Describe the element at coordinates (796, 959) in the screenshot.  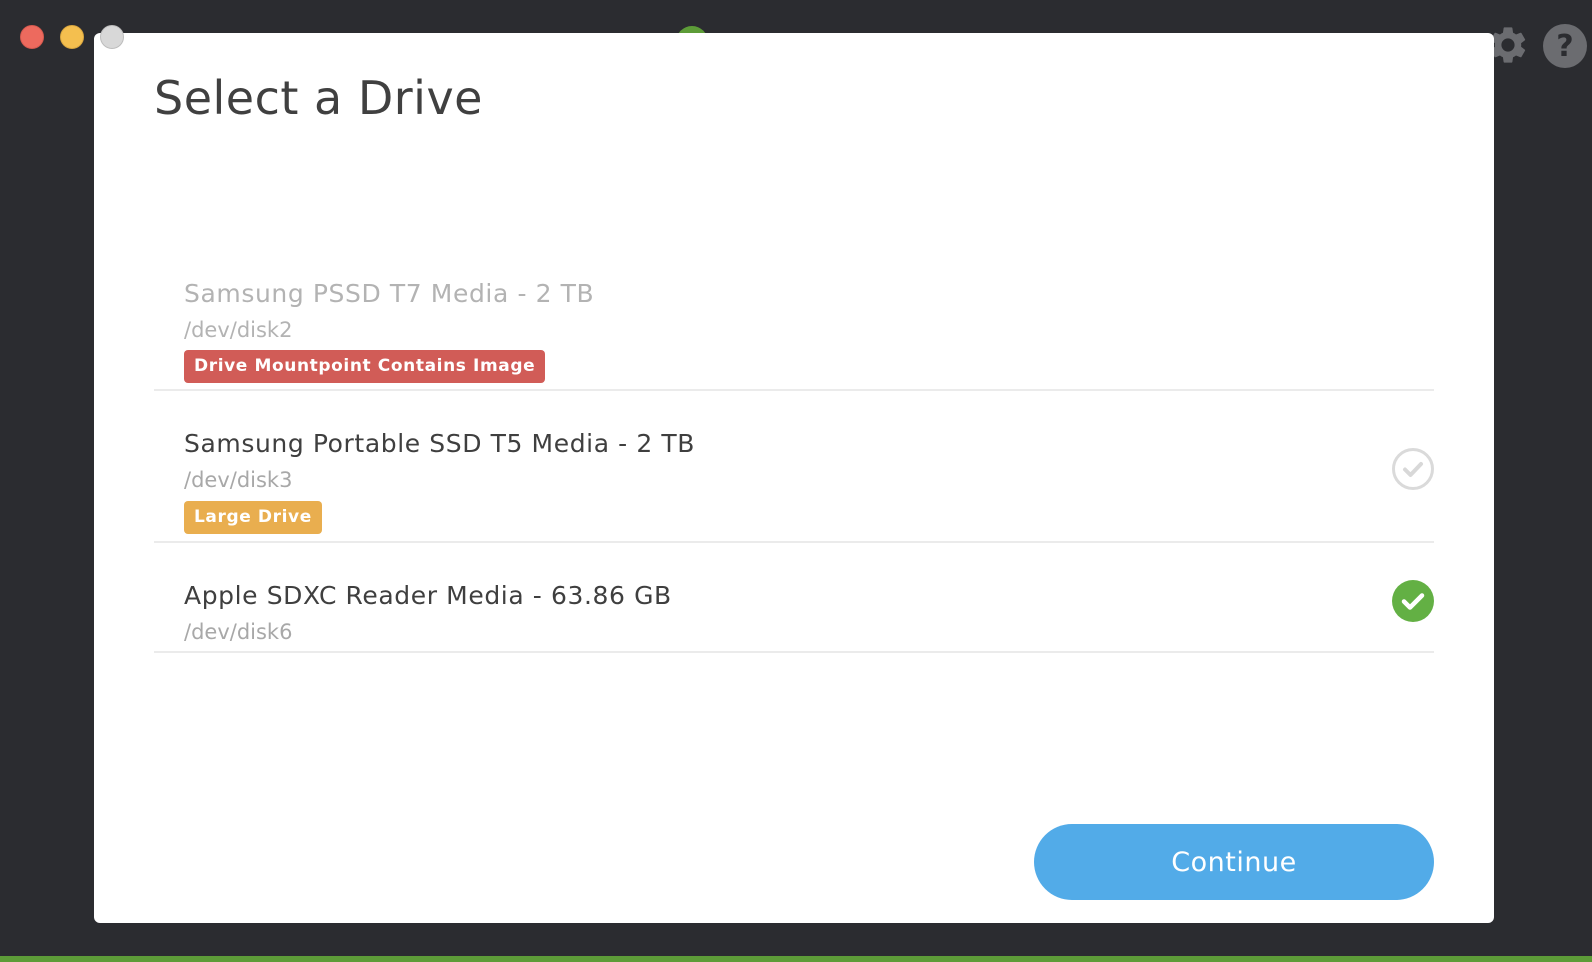
I see `app-footer-strip` at that location.